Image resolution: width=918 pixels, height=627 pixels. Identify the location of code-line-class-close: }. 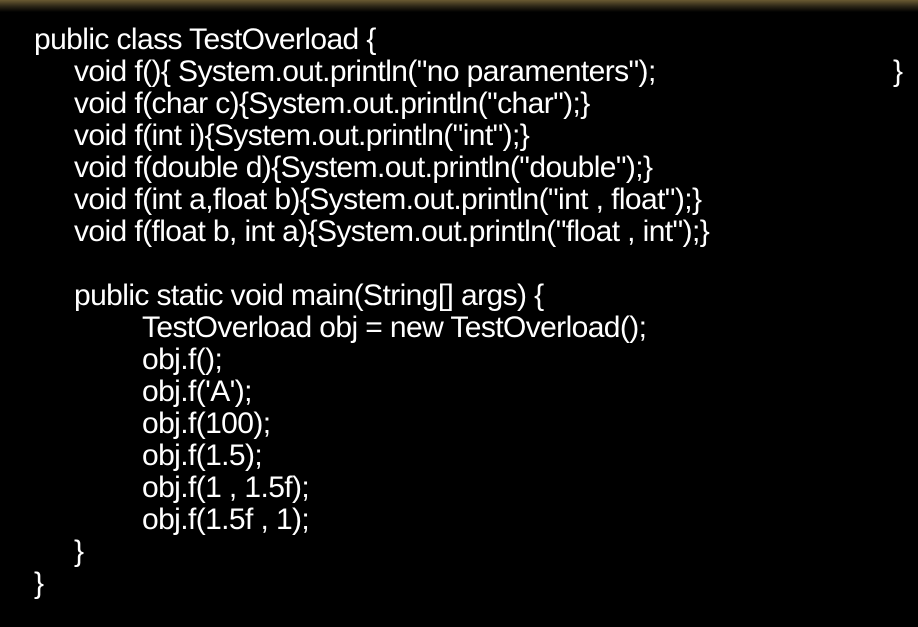
(39, 583).